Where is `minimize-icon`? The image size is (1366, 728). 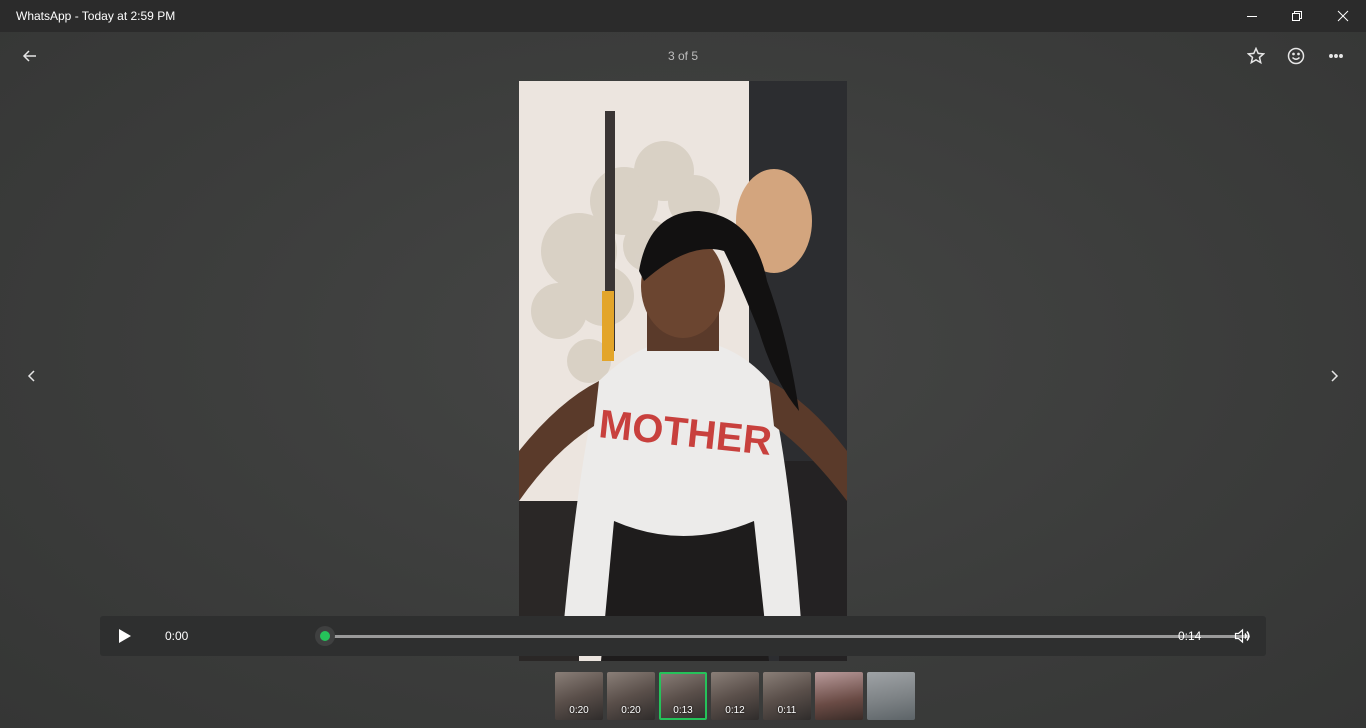
minimize-icon is located at coordinates (1252, 16).